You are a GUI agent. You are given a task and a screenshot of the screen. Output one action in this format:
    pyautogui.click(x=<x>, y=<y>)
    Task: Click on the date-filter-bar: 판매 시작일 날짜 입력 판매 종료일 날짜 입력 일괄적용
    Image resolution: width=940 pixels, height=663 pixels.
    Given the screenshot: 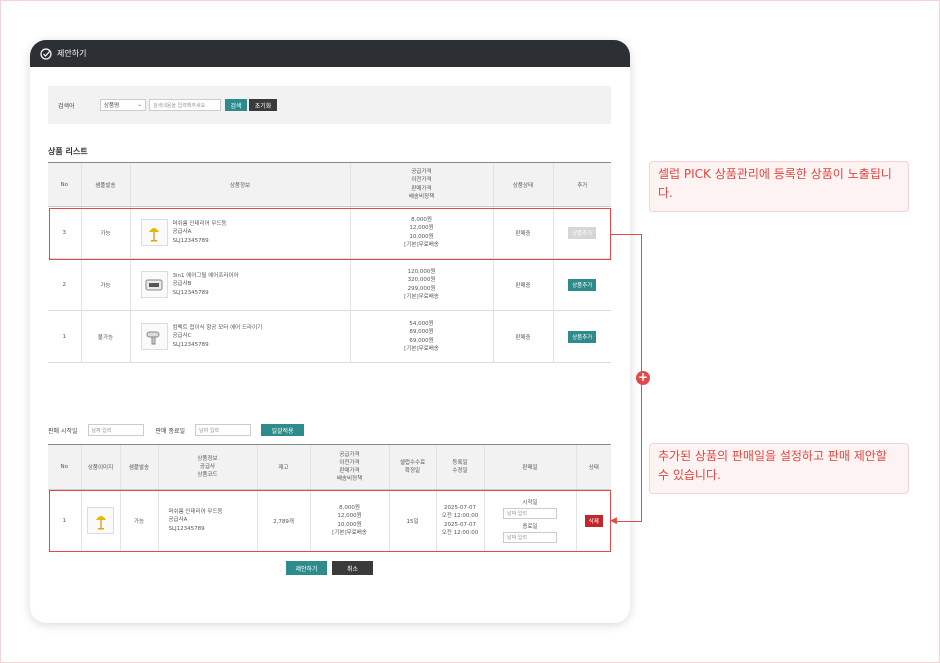 What is the action you would take?
    pyautogui.click(x=176, y=430)
    